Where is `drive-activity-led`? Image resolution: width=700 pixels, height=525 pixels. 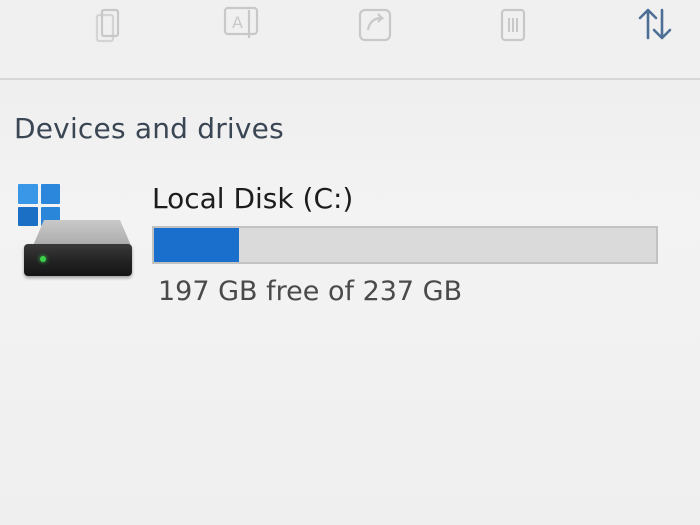
drive-activity-led is located at coordinates (43, 259).